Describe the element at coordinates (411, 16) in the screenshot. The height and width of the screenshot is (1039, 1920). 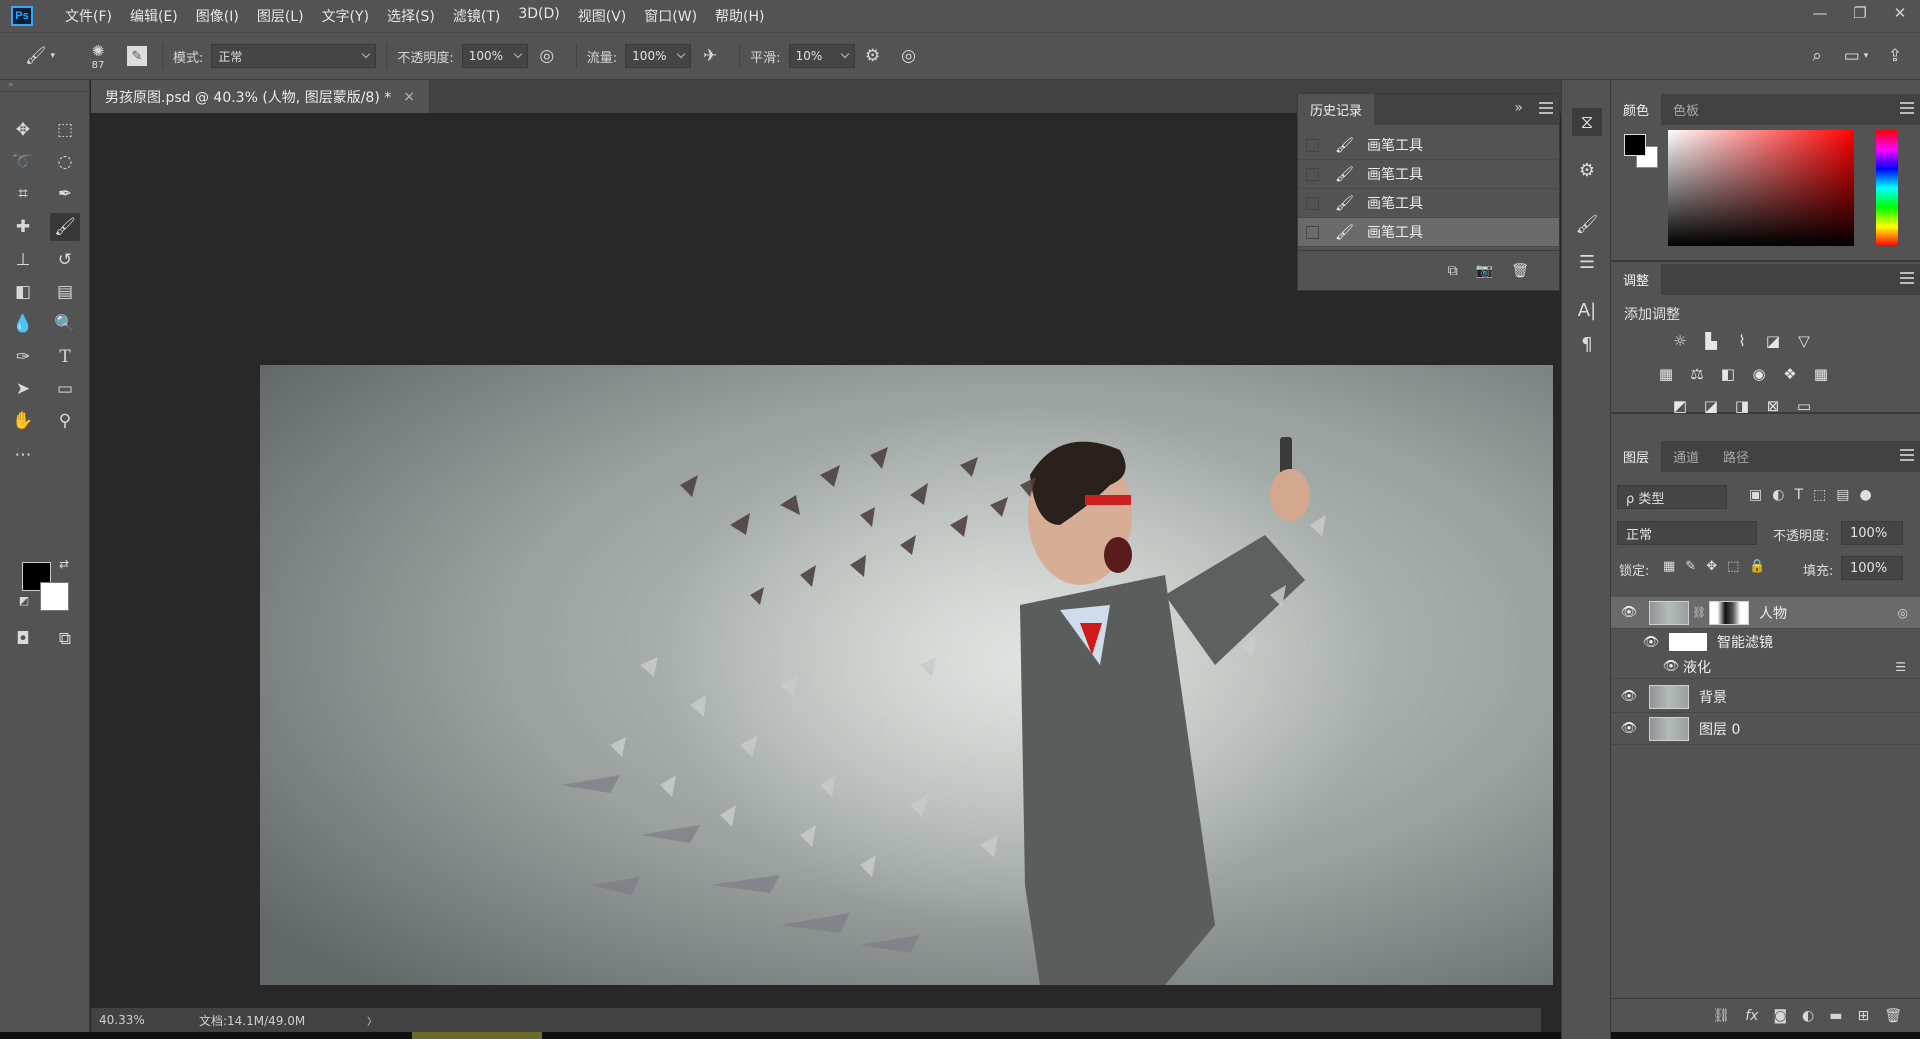
I see `menu-select: 选择(S)` at that location.